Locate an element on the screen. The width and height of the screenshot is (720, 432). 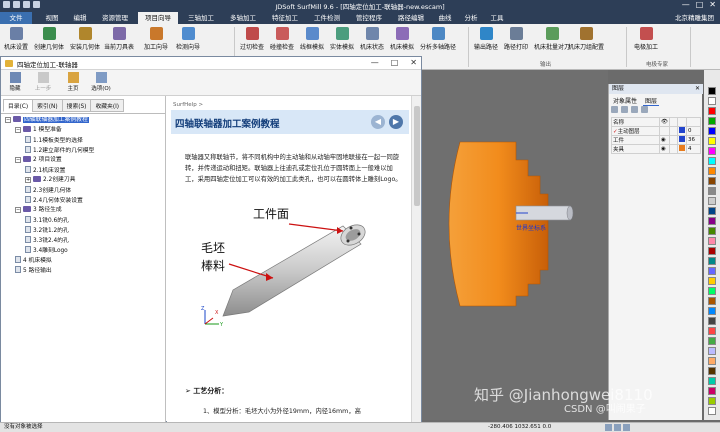
options-button: 选项(O) is located at coordinates (101, 82).